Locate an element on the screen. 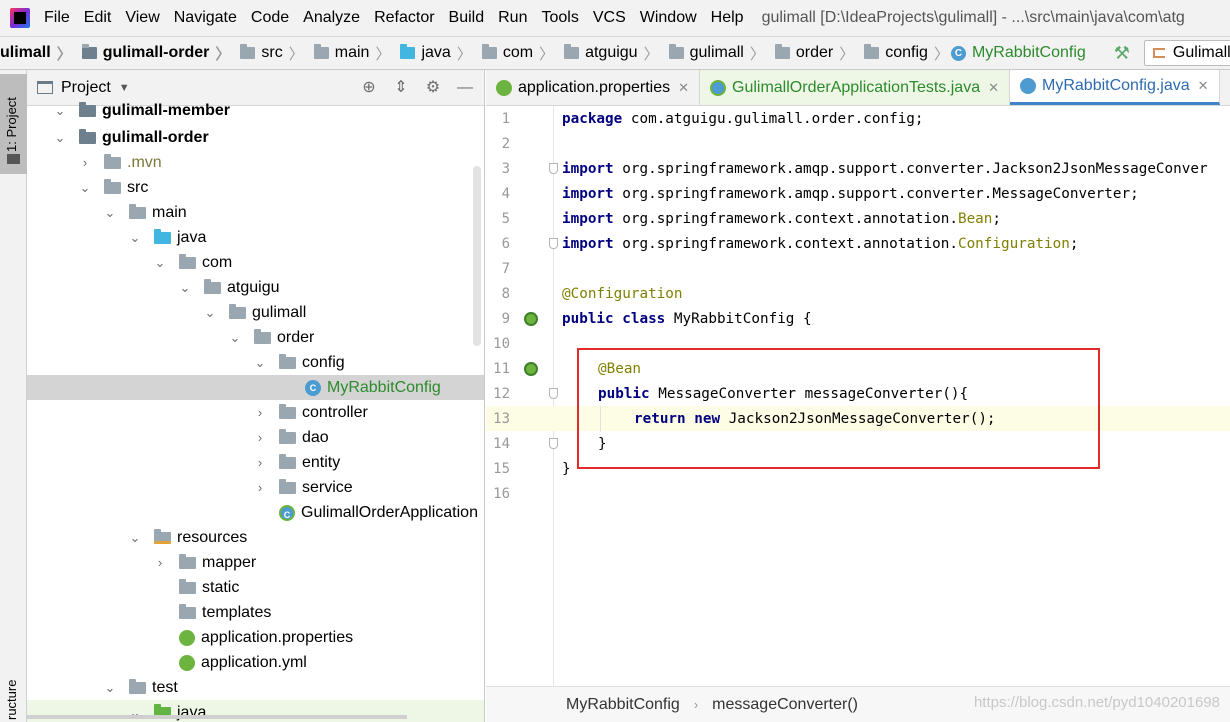 The image size is (1230, 722). tab-application-properties: application.properties ✕ is located at coordinates (593, 87).